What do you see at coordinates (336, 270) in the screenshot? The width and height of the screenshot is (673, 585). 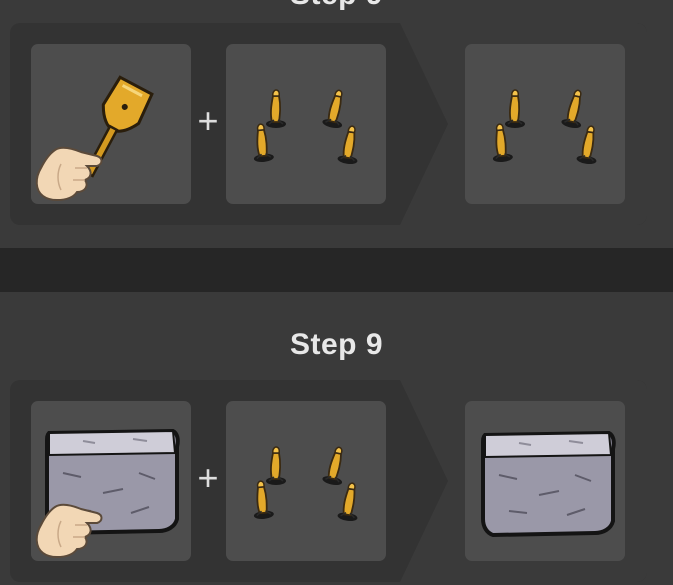 I see `step-separator` at bounding box center [336, 270].